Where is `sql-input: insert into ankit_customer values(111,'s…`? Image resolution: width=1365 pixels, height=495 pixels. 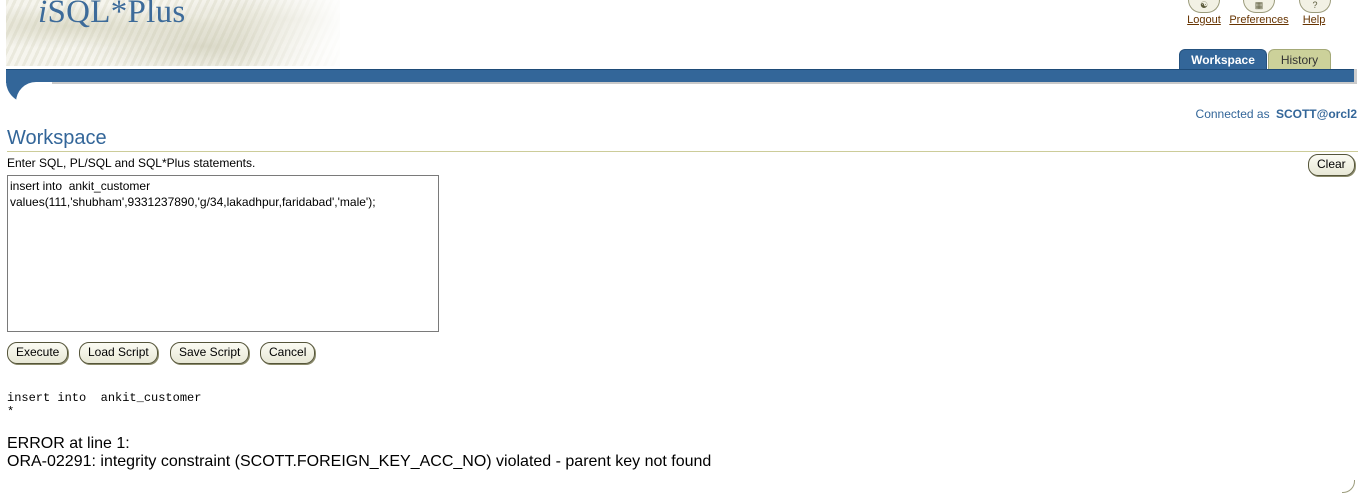
sql-input: insert into ankit_customer values(111,'s… is located at coordinates (223, 253).